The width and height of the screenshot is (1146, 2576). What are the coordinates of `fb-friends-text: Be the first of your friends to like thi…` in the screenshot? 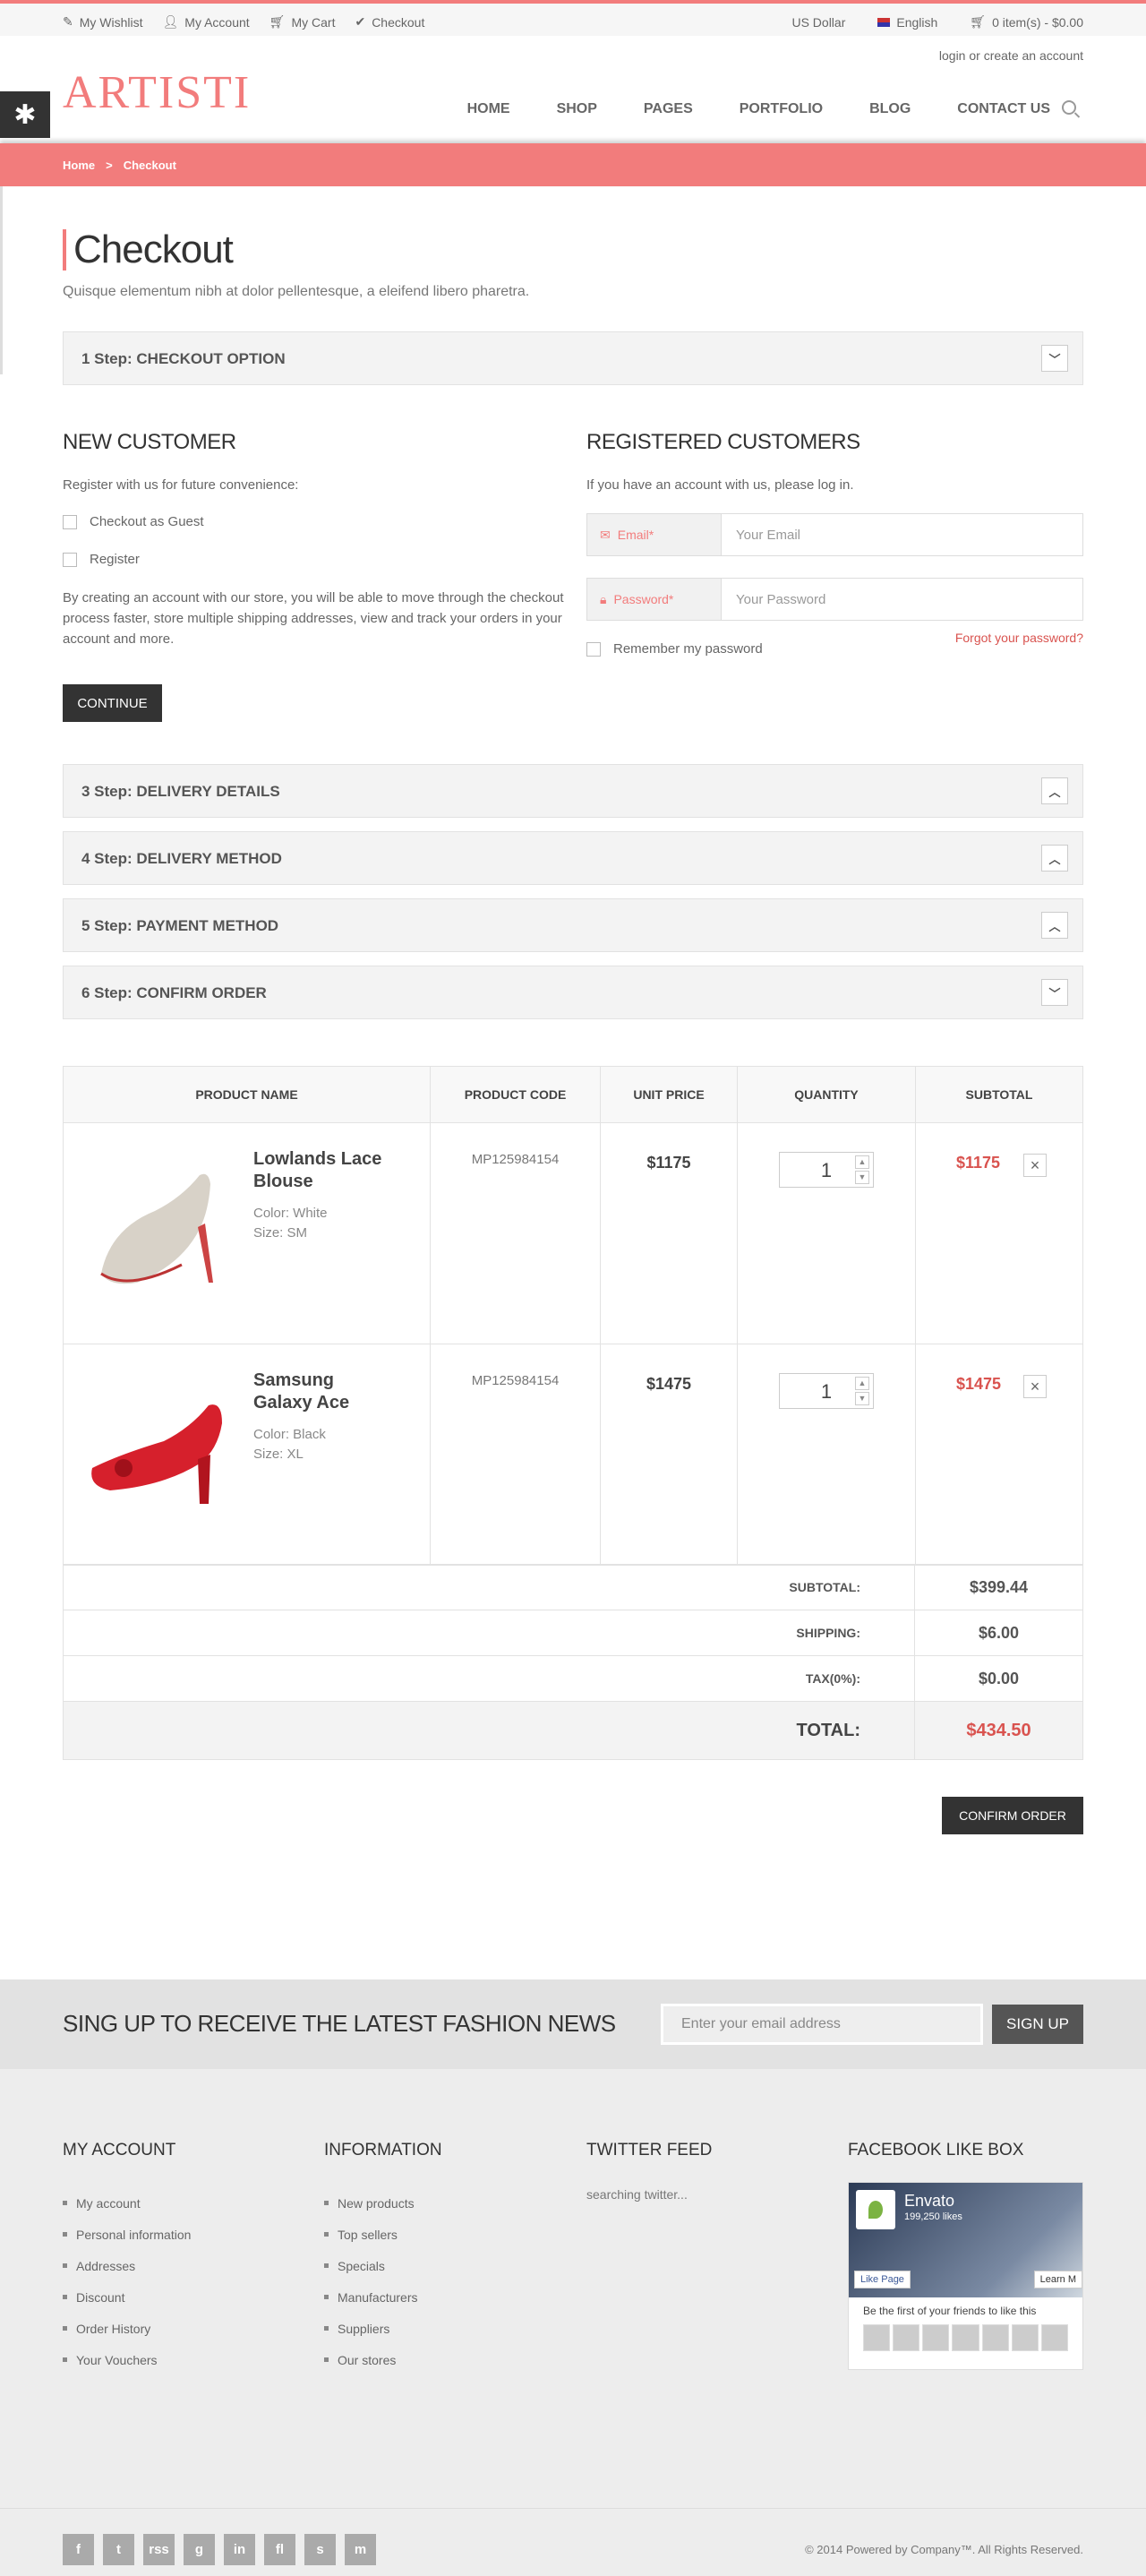 It's located at (950, 2311).